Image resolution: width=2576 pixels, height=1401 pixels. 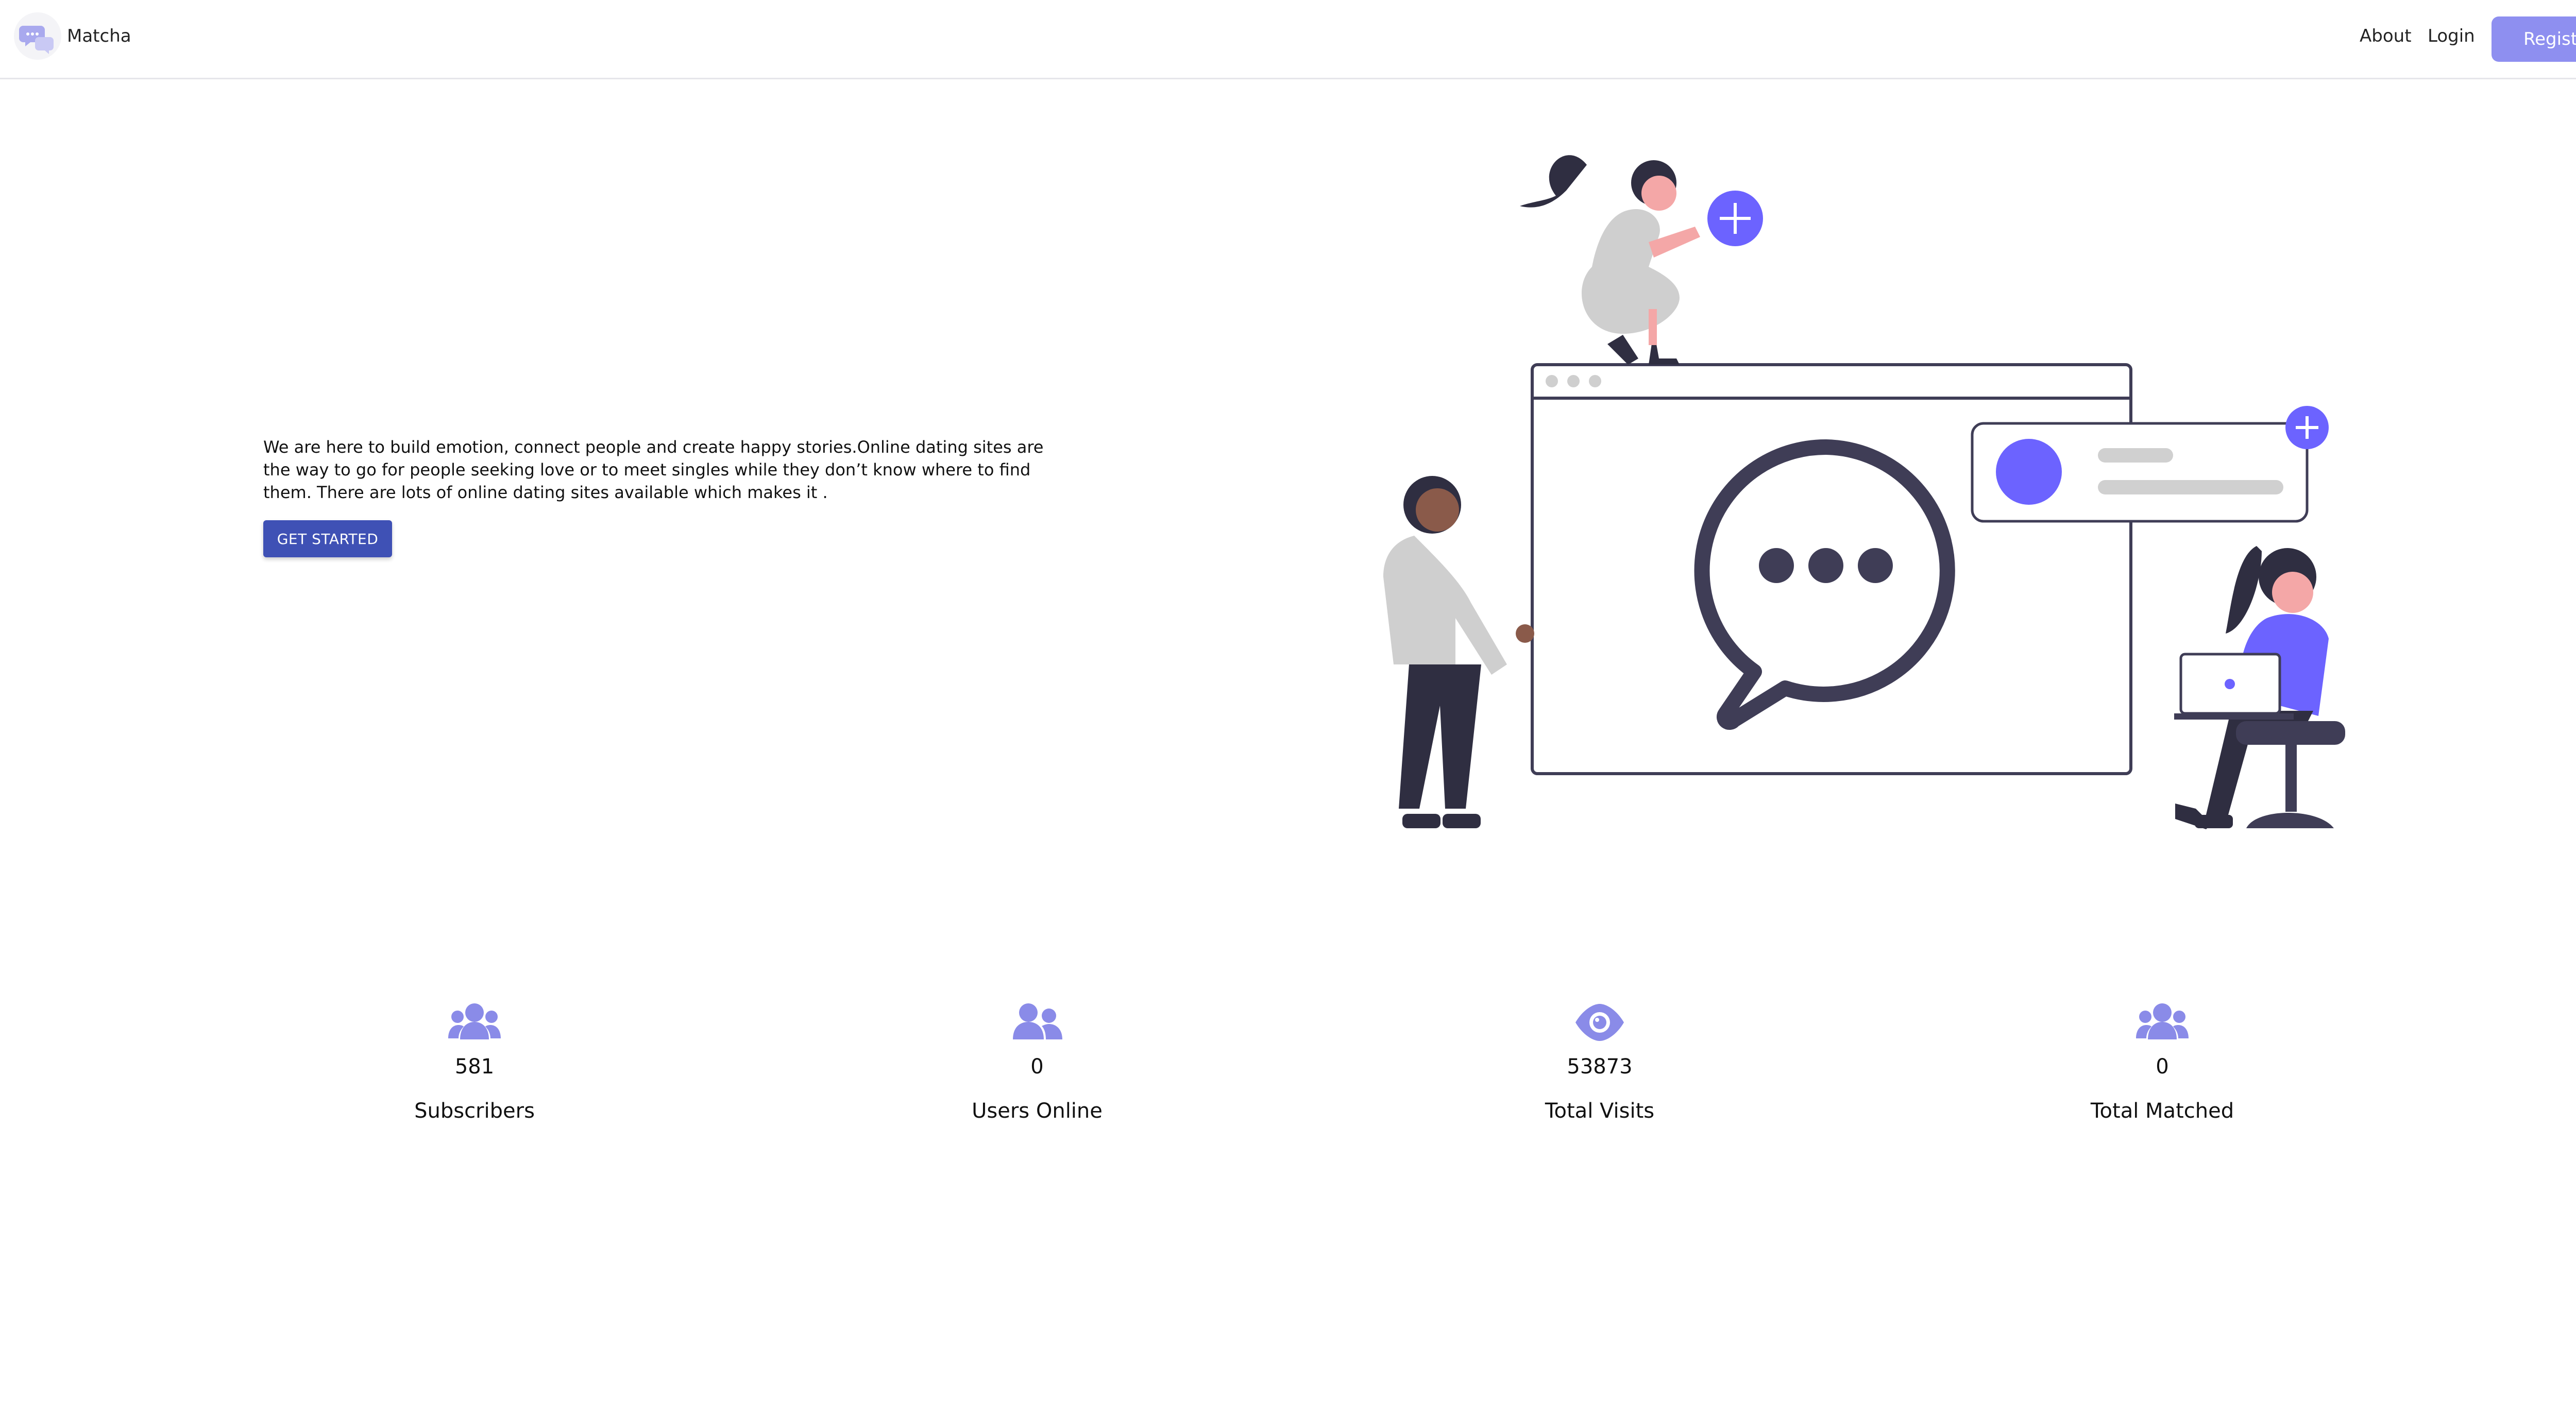 I want to click on register-button: Register, so click(x=2534, y=39).